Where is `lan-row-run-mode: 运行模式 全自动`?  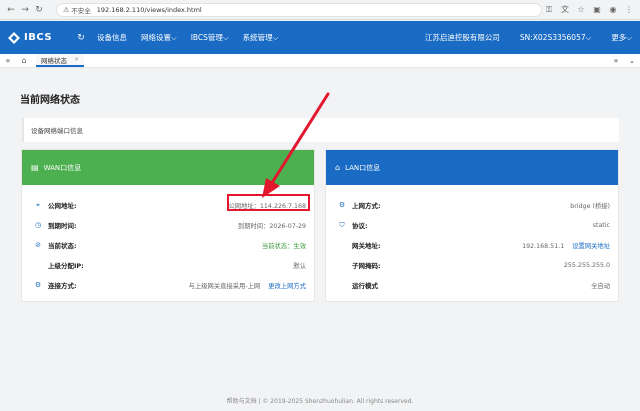
lan-row-run-mode: 运行模式 全自动 is located at coordinates (472, 285).